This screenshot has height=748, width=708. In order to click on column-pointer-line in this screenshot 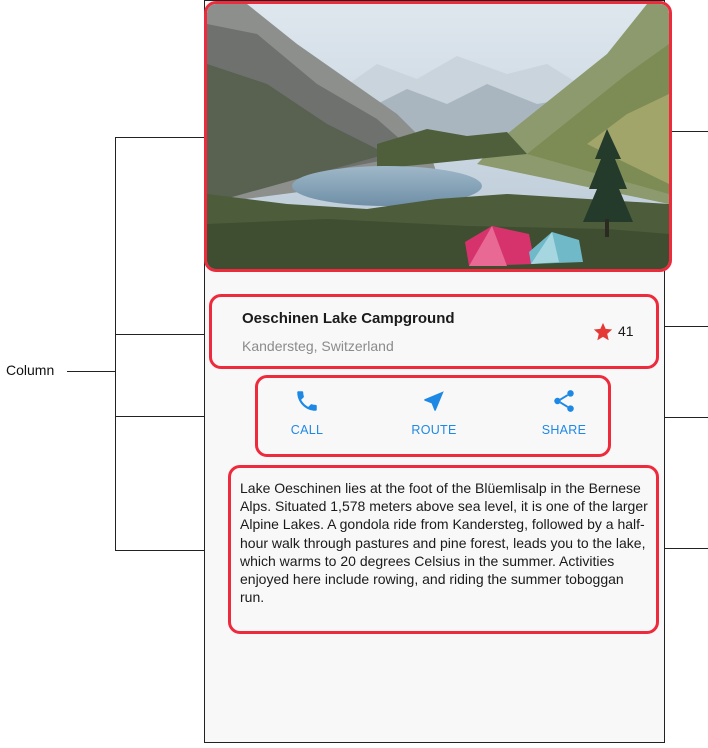, I will do `click(91, 371)`.